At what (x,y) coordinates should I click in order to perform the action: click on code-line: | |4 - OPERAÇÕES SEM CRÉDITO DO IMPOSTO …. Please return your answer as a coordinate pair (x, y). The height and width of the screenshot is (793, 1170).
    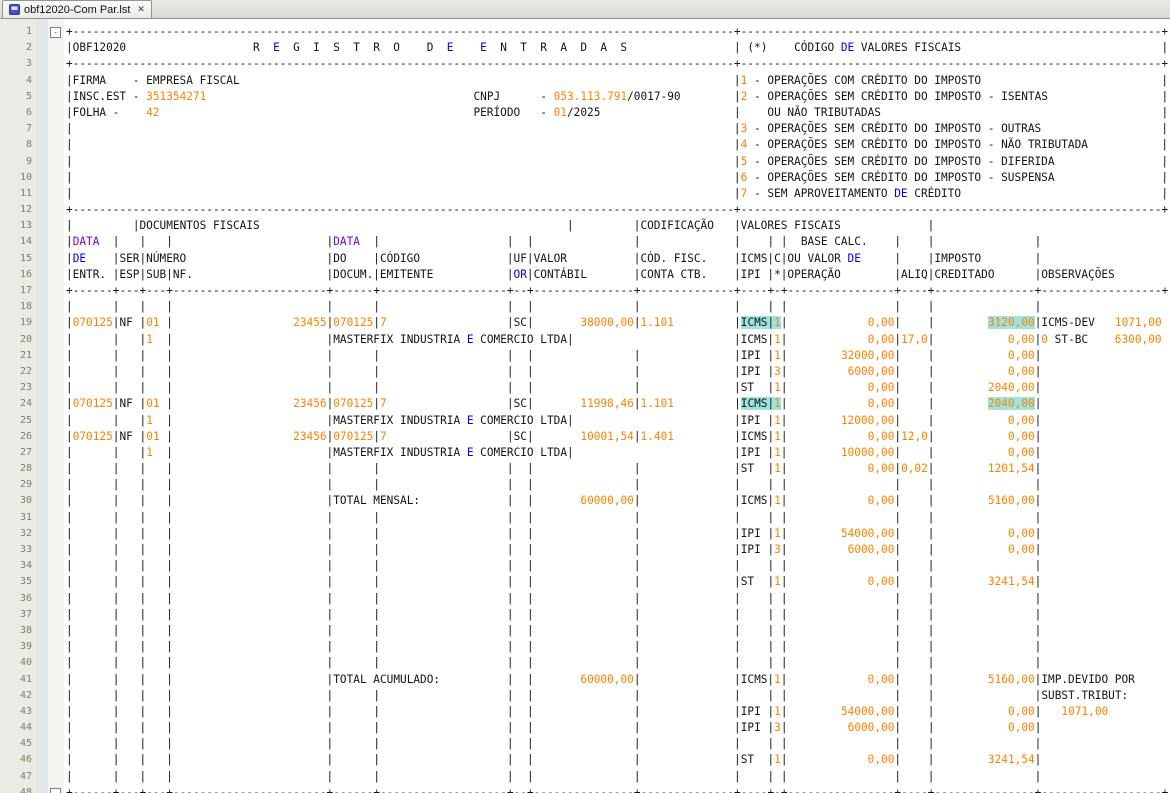
    Looking at the image, I should click on (618, 145).